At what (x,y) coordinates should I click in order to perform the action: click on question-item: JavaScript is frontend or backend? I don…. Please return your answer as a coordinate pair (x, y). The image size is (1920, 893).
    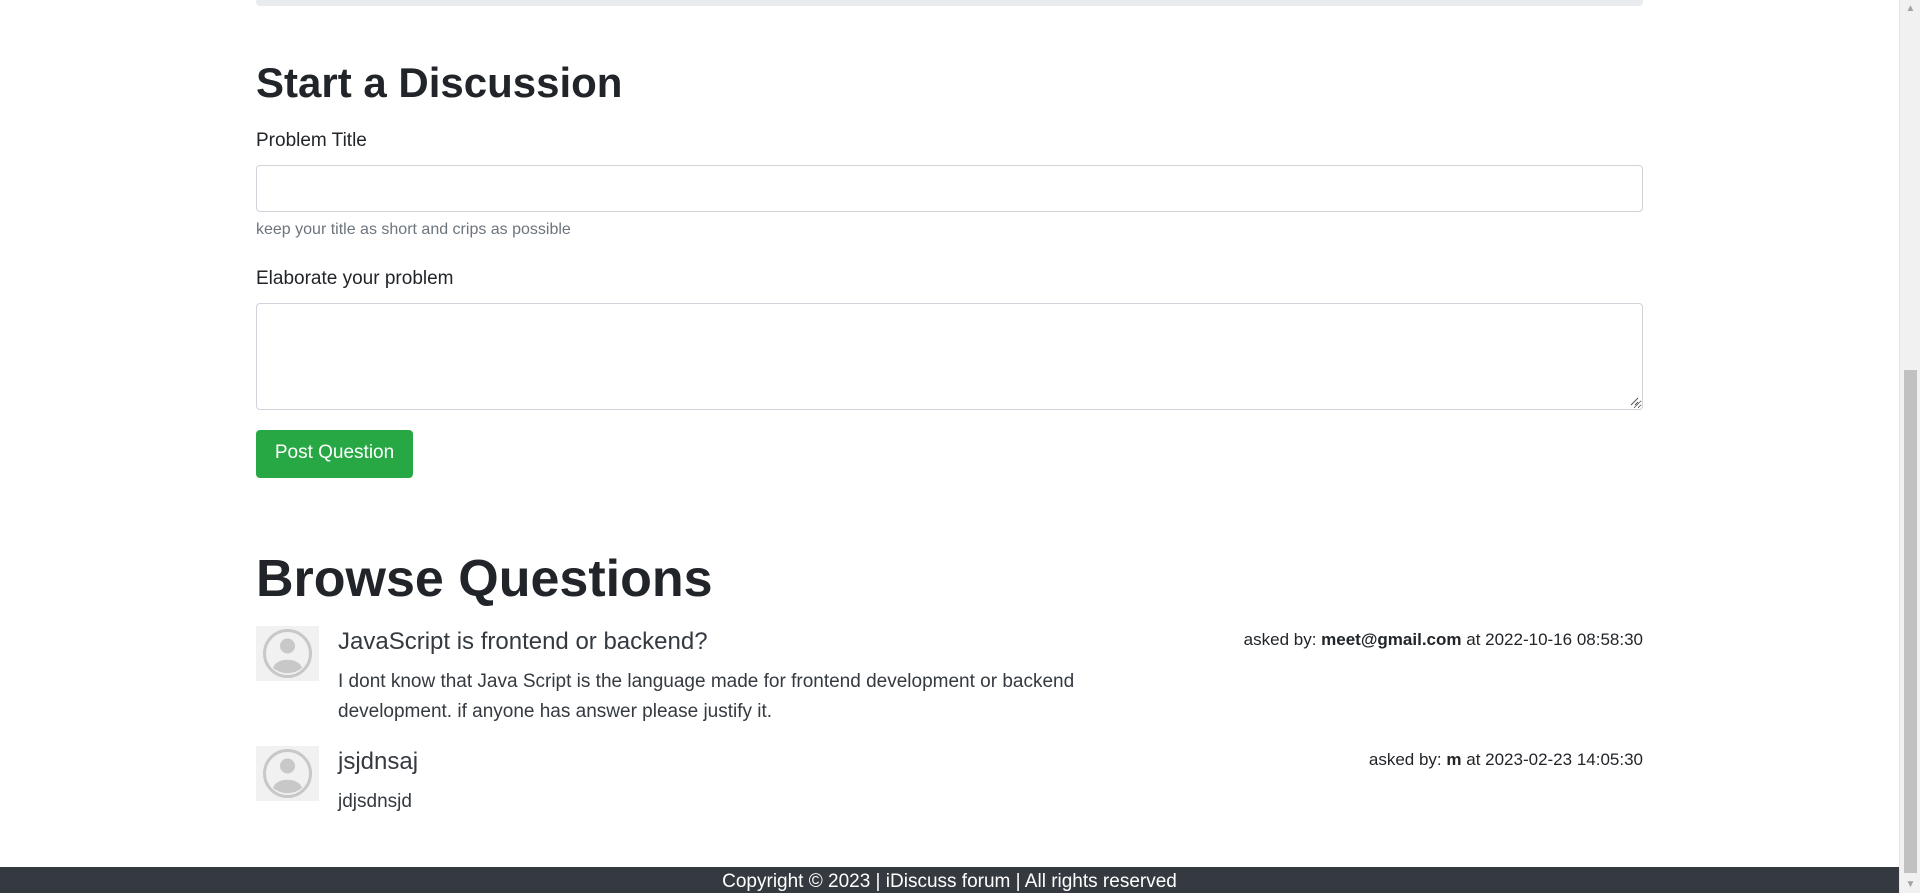
    Looking at the image, I should click on (949, 676).